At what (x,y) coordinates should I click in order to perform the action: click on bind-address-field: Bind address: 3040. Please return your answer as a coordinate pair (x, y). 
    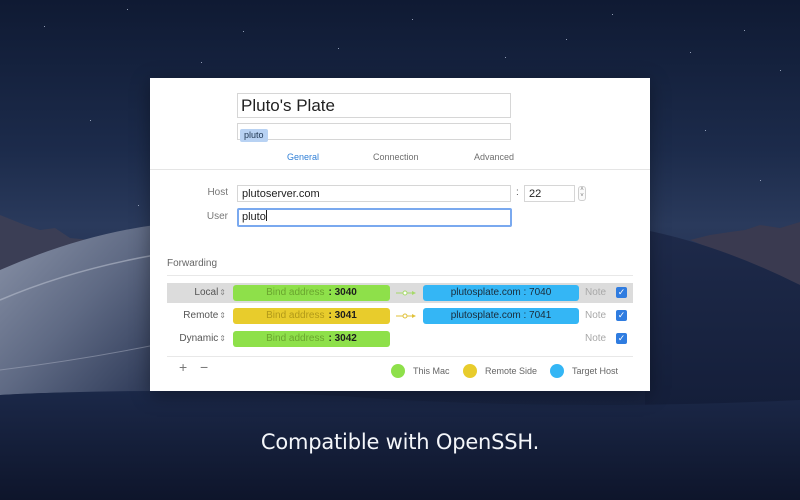
    Looking at the image, I should click on (311, 293).